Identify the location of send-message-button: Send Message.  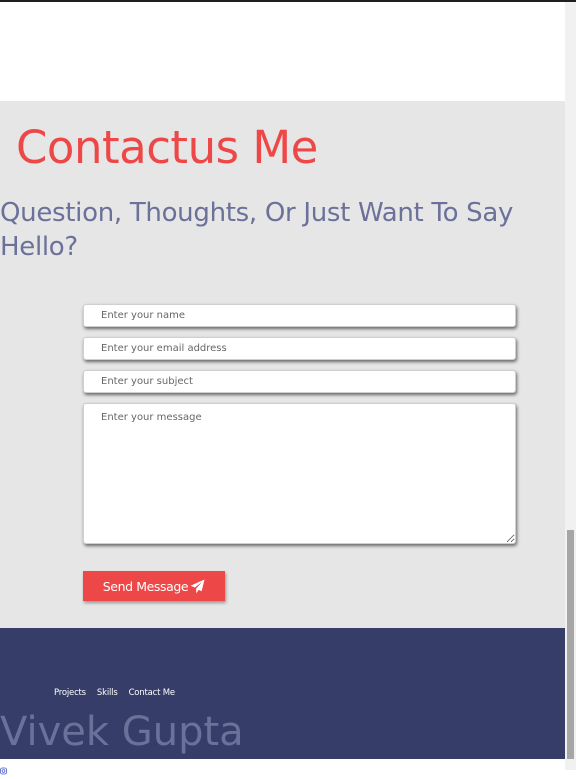
(154, 586).